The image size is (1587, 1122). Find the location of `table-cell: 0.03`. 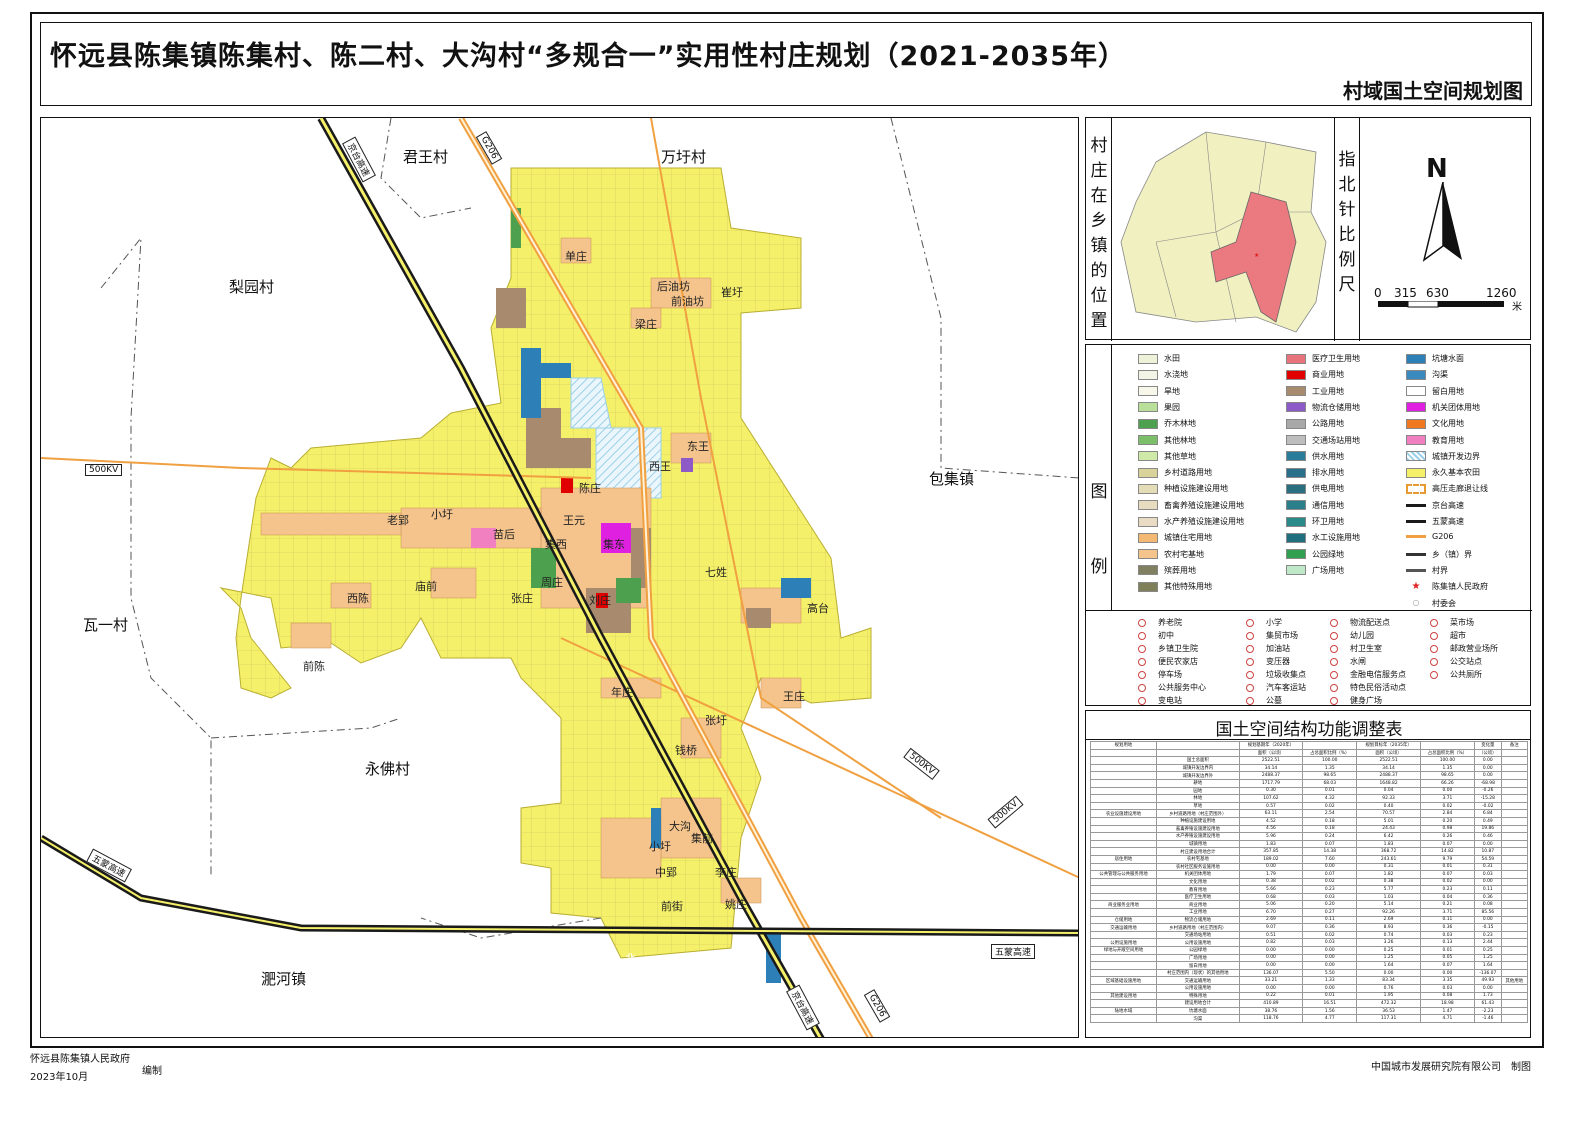

table-cell: 0.03 is located at coordinates (1447, 935).